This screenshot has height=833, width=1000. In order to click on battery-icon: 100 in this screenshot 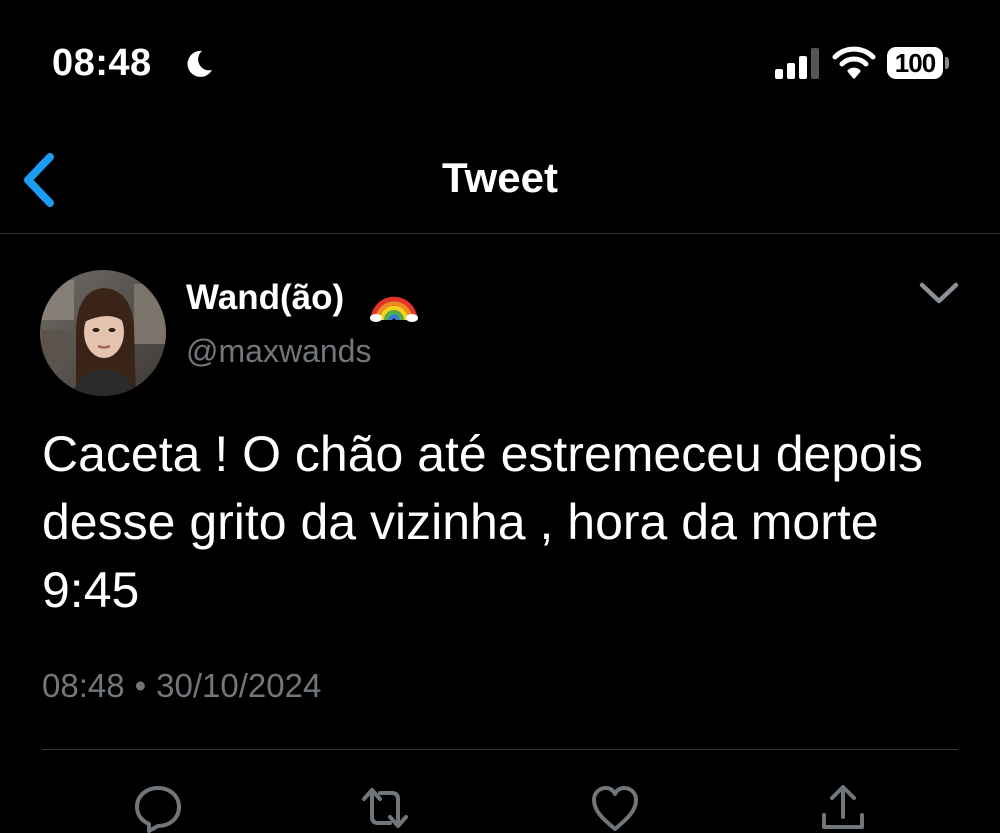, I will do `click(918, 63)`.